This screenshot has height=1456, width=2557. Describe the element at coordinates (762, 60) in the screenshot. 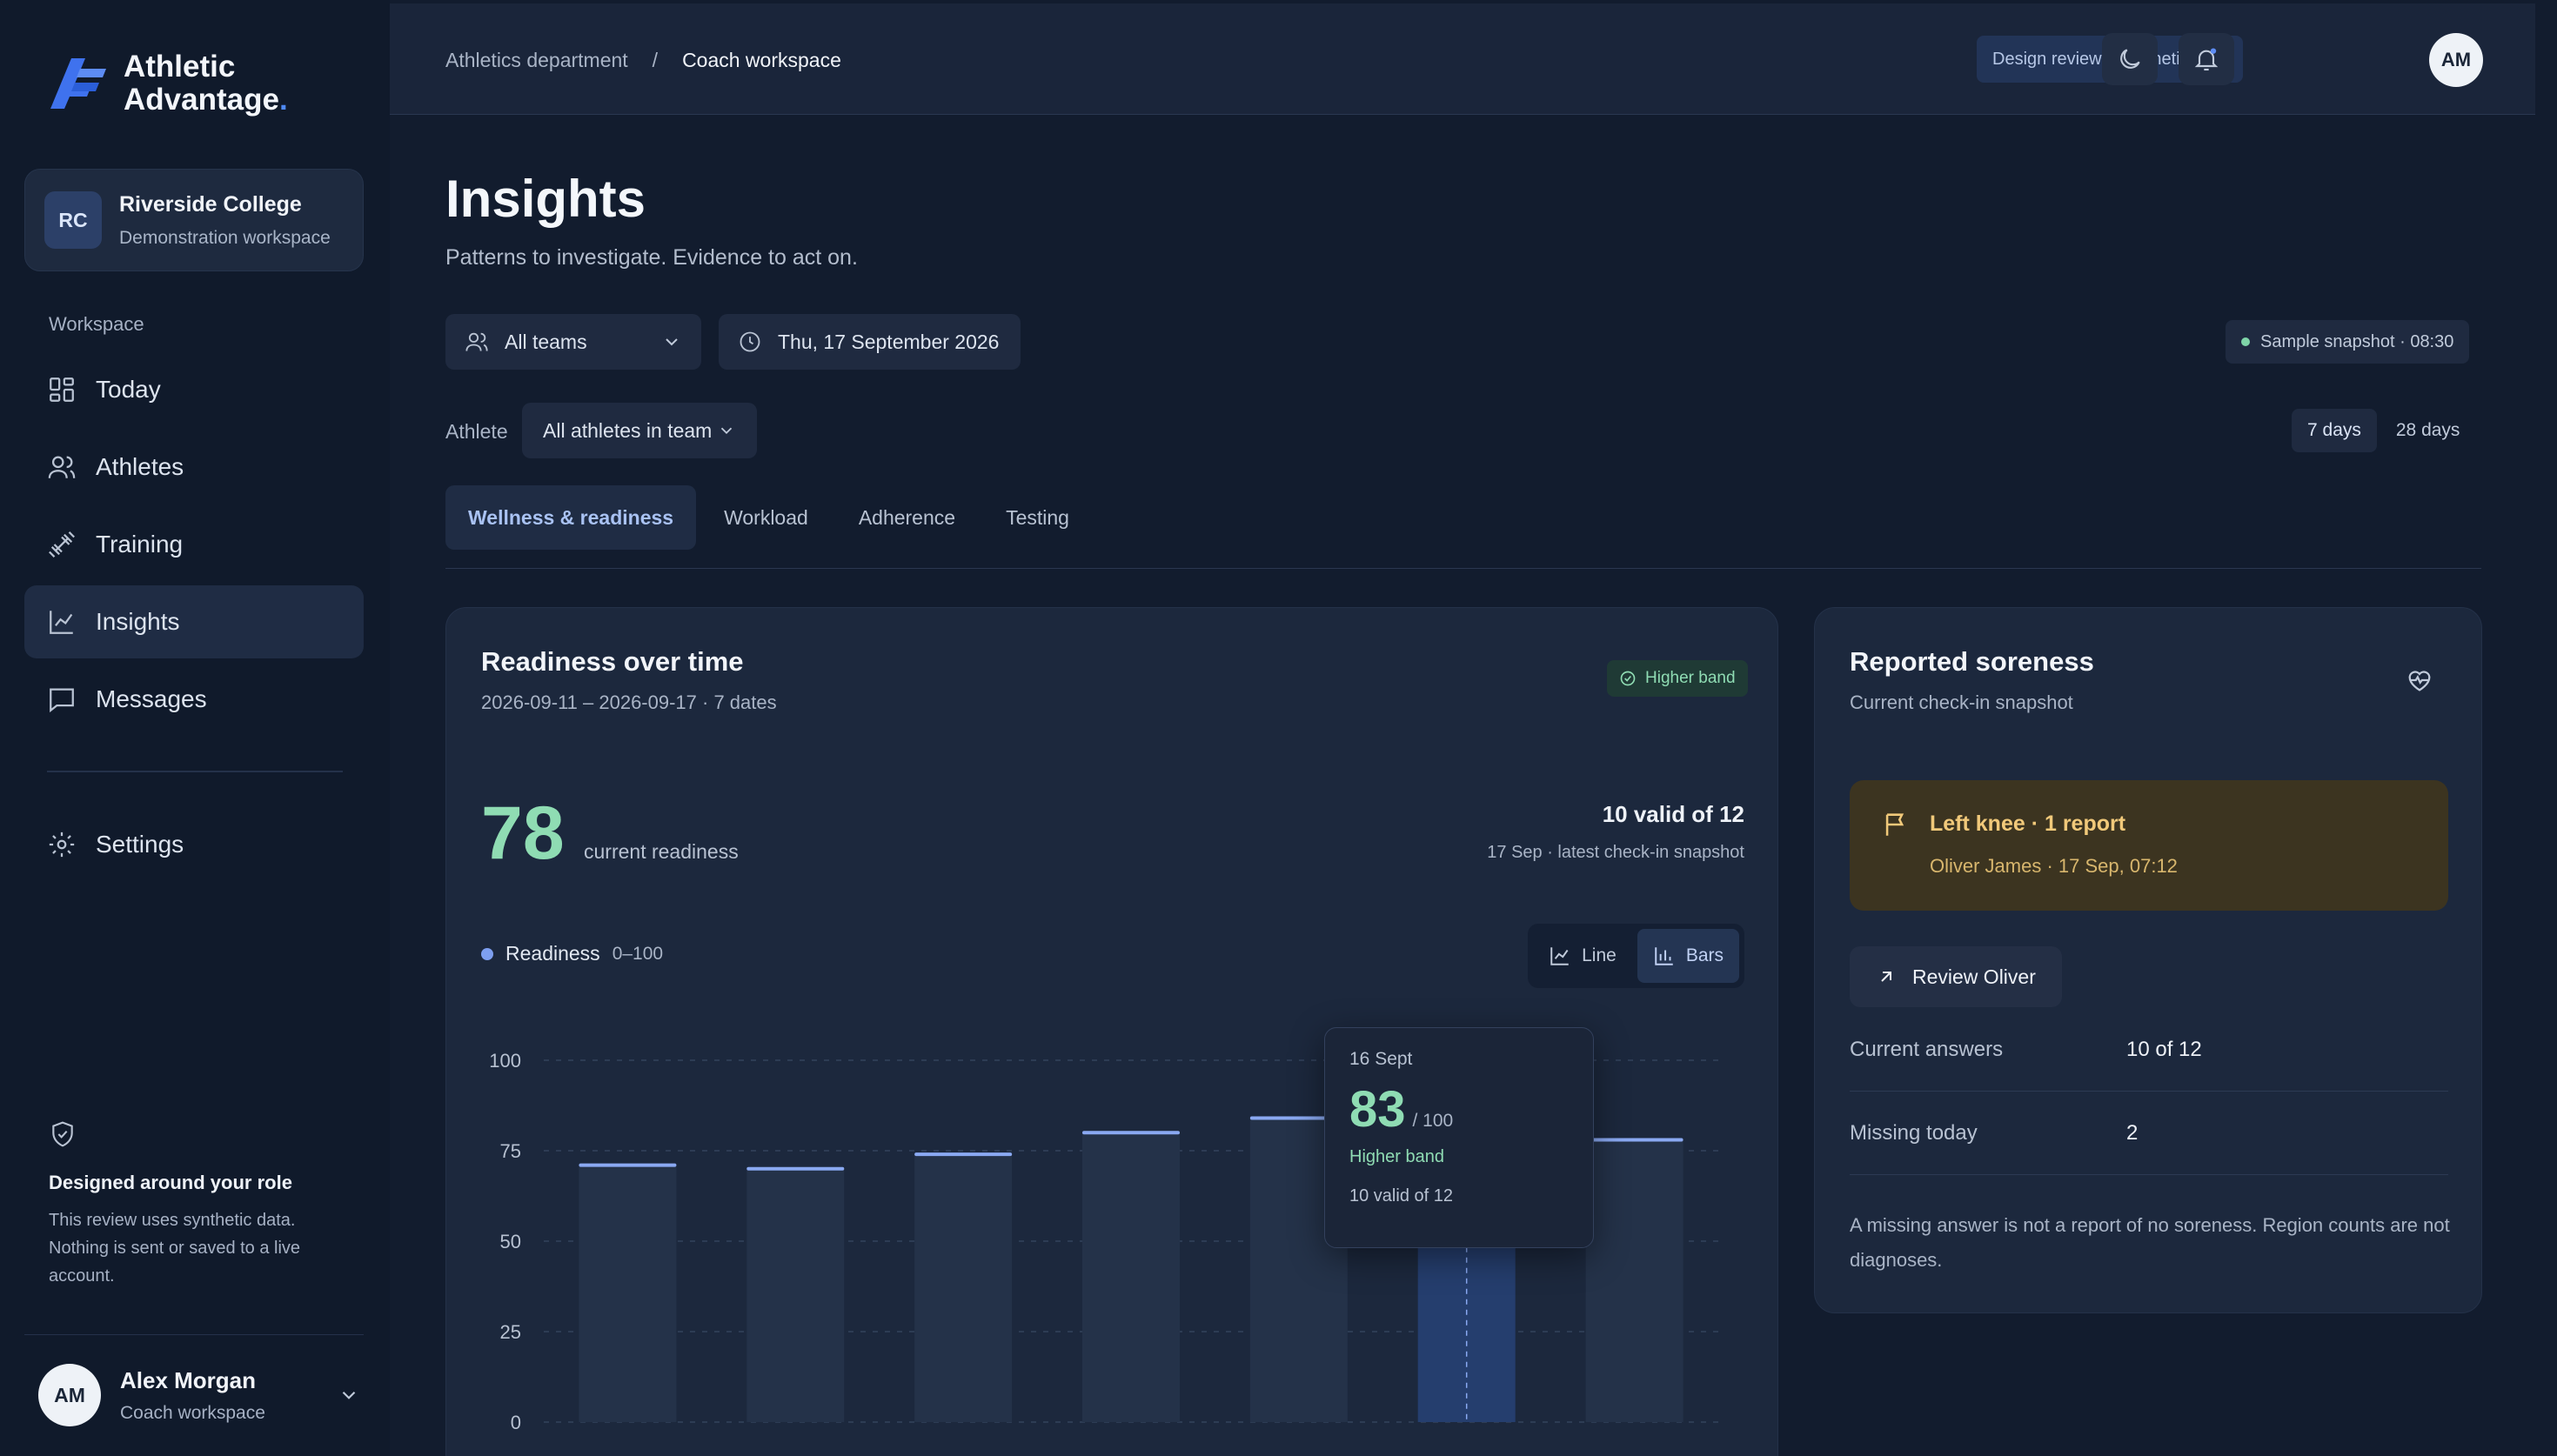

I see `breadcrumb-current: Coach workspace` at that location.